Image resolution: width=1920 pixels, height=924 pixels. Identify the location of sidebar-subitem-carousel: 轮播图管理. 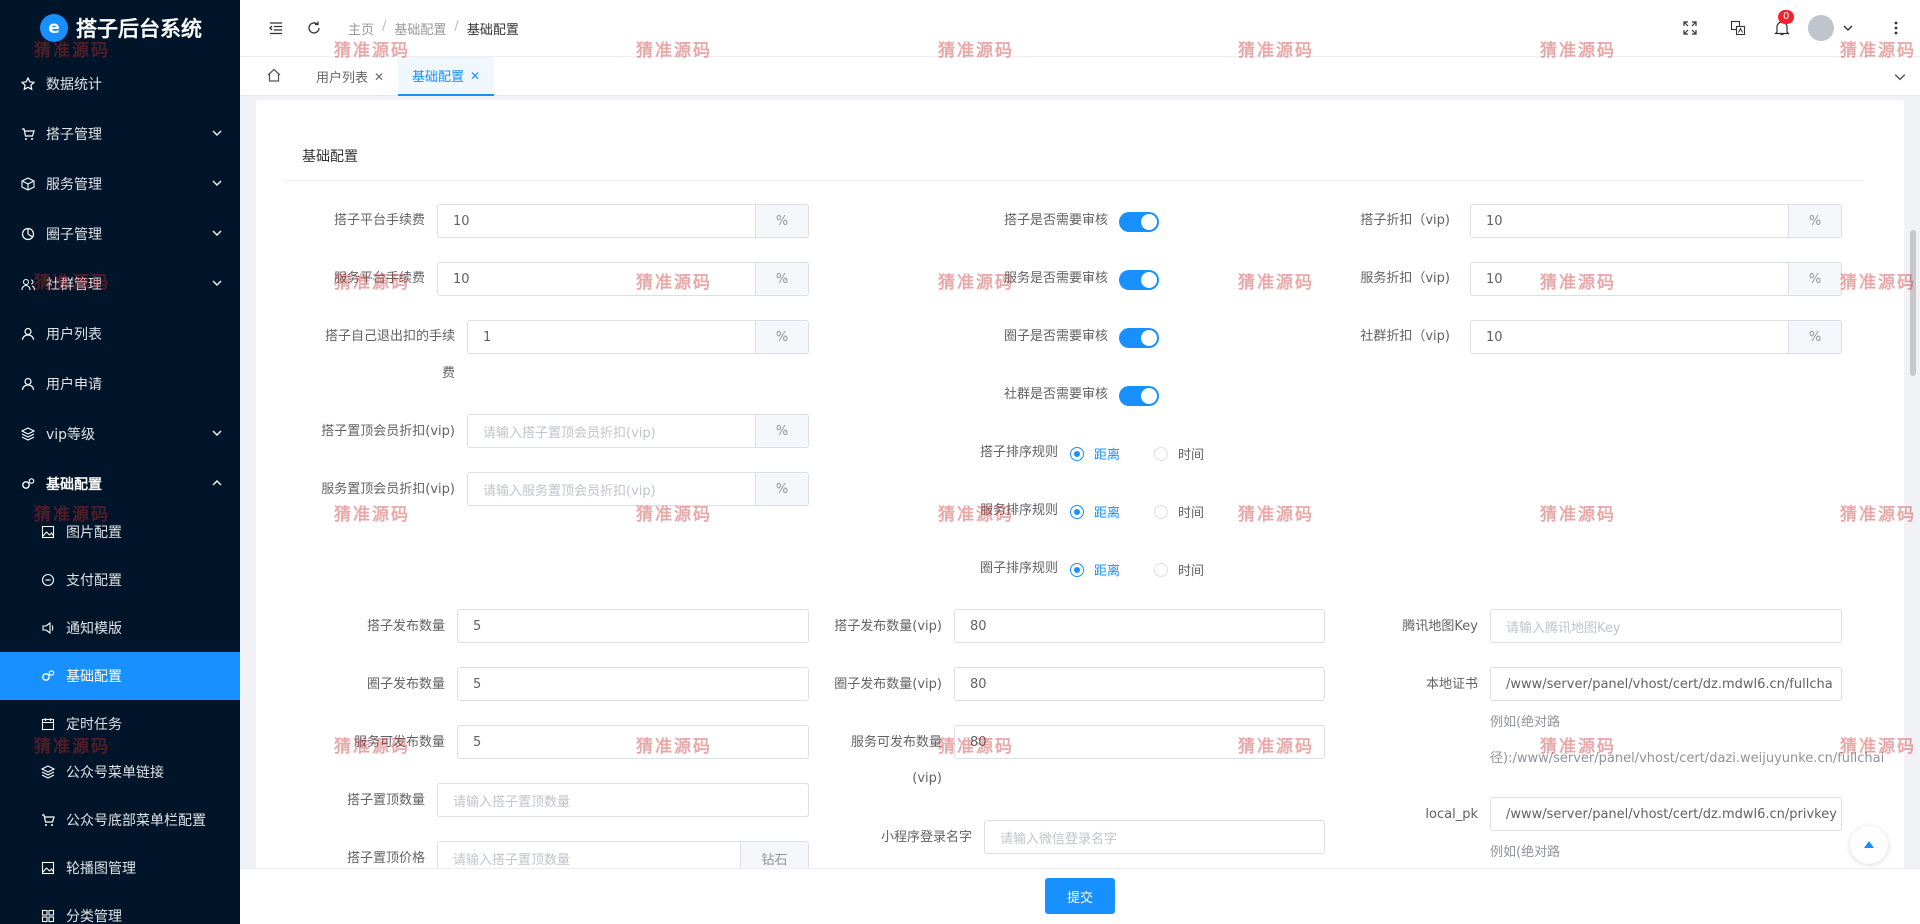
(120, 868).